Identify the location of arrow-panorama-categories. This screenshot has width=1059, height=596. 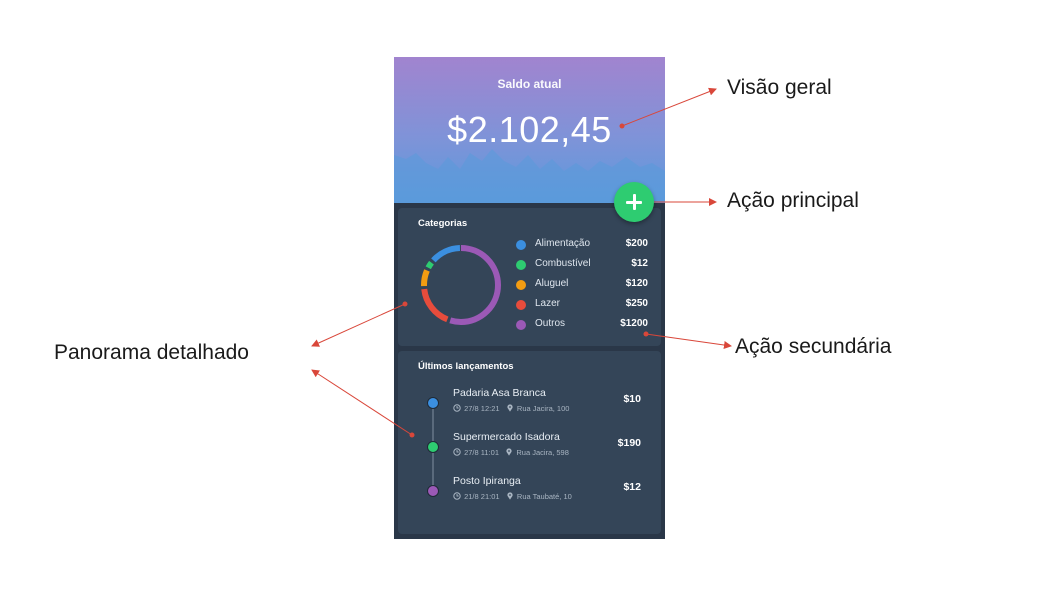
(358, 325).